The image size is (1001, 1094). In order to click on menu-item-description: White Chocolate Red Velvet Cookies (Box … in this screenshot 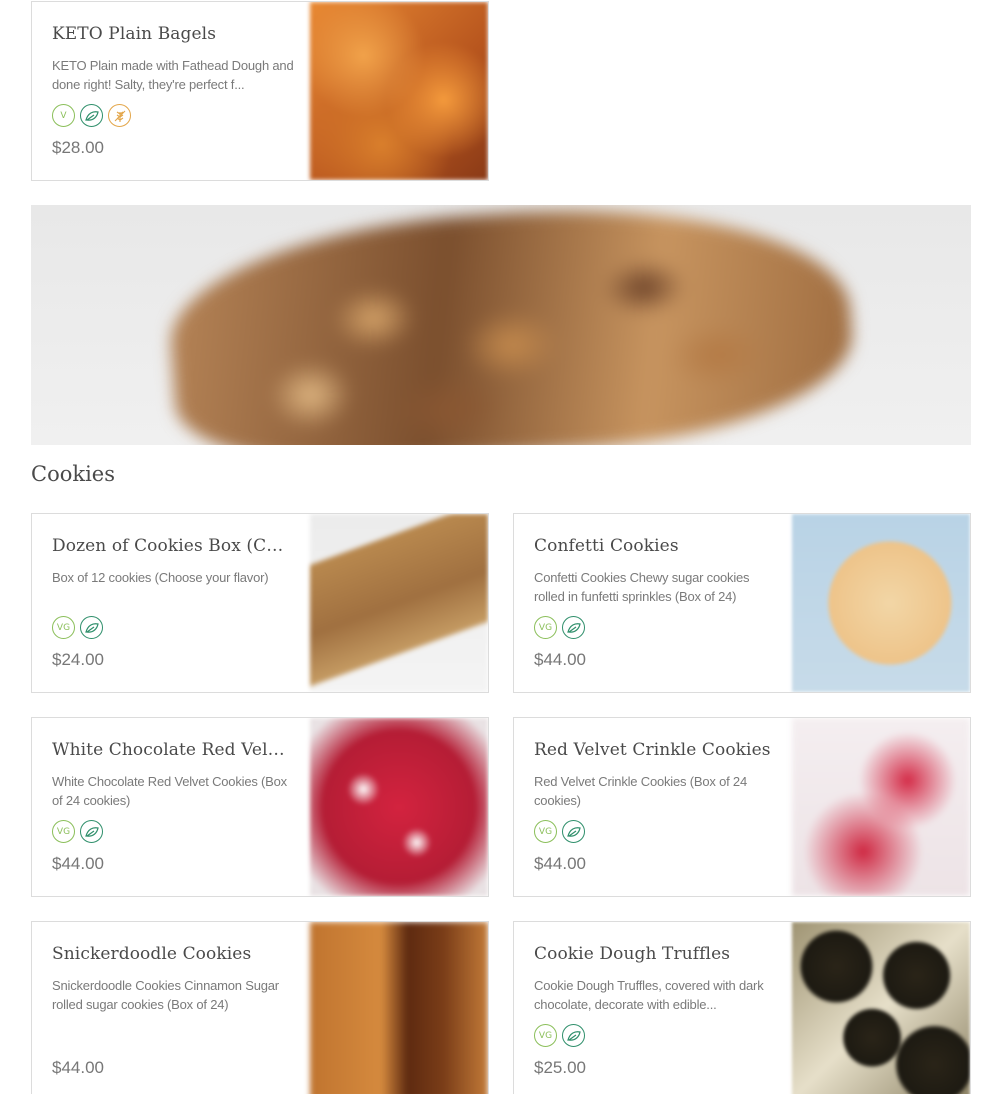, I will do `click(169, 791)`.